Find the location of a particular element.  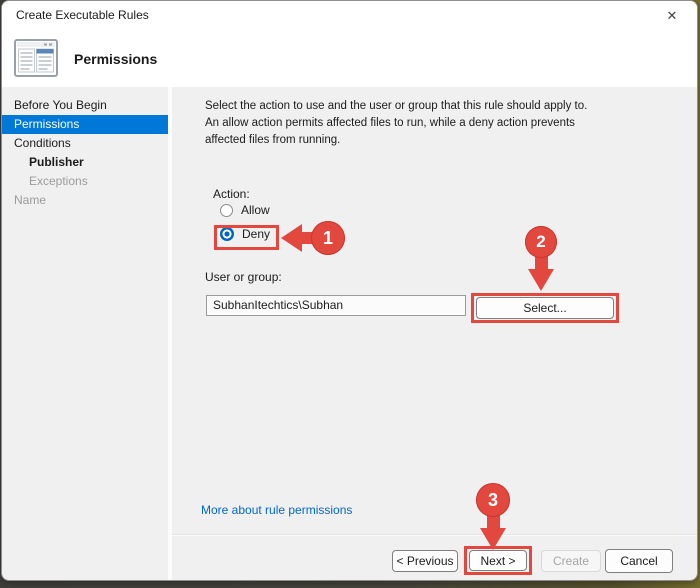

close-icon: ✕ is located at coordinates (672, 15).